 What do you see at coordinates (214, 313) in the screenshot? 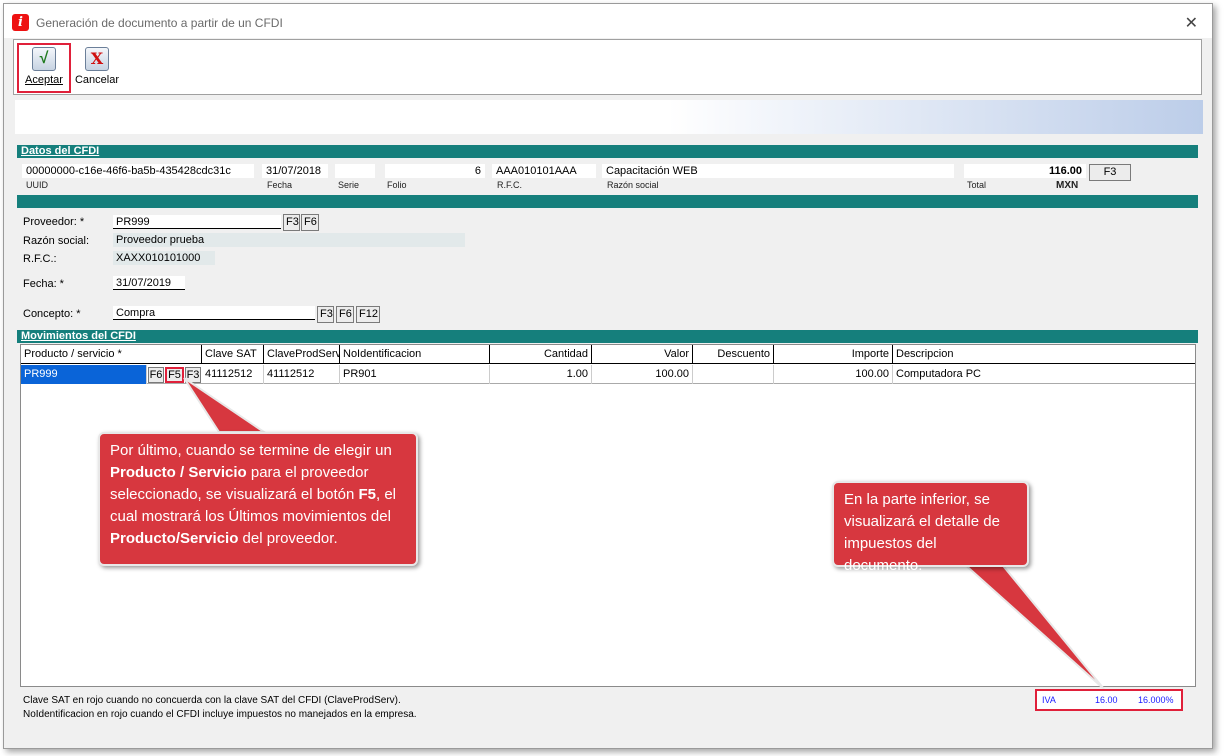
I see `concepto-input: Compra` at bounding box center [214, 313].